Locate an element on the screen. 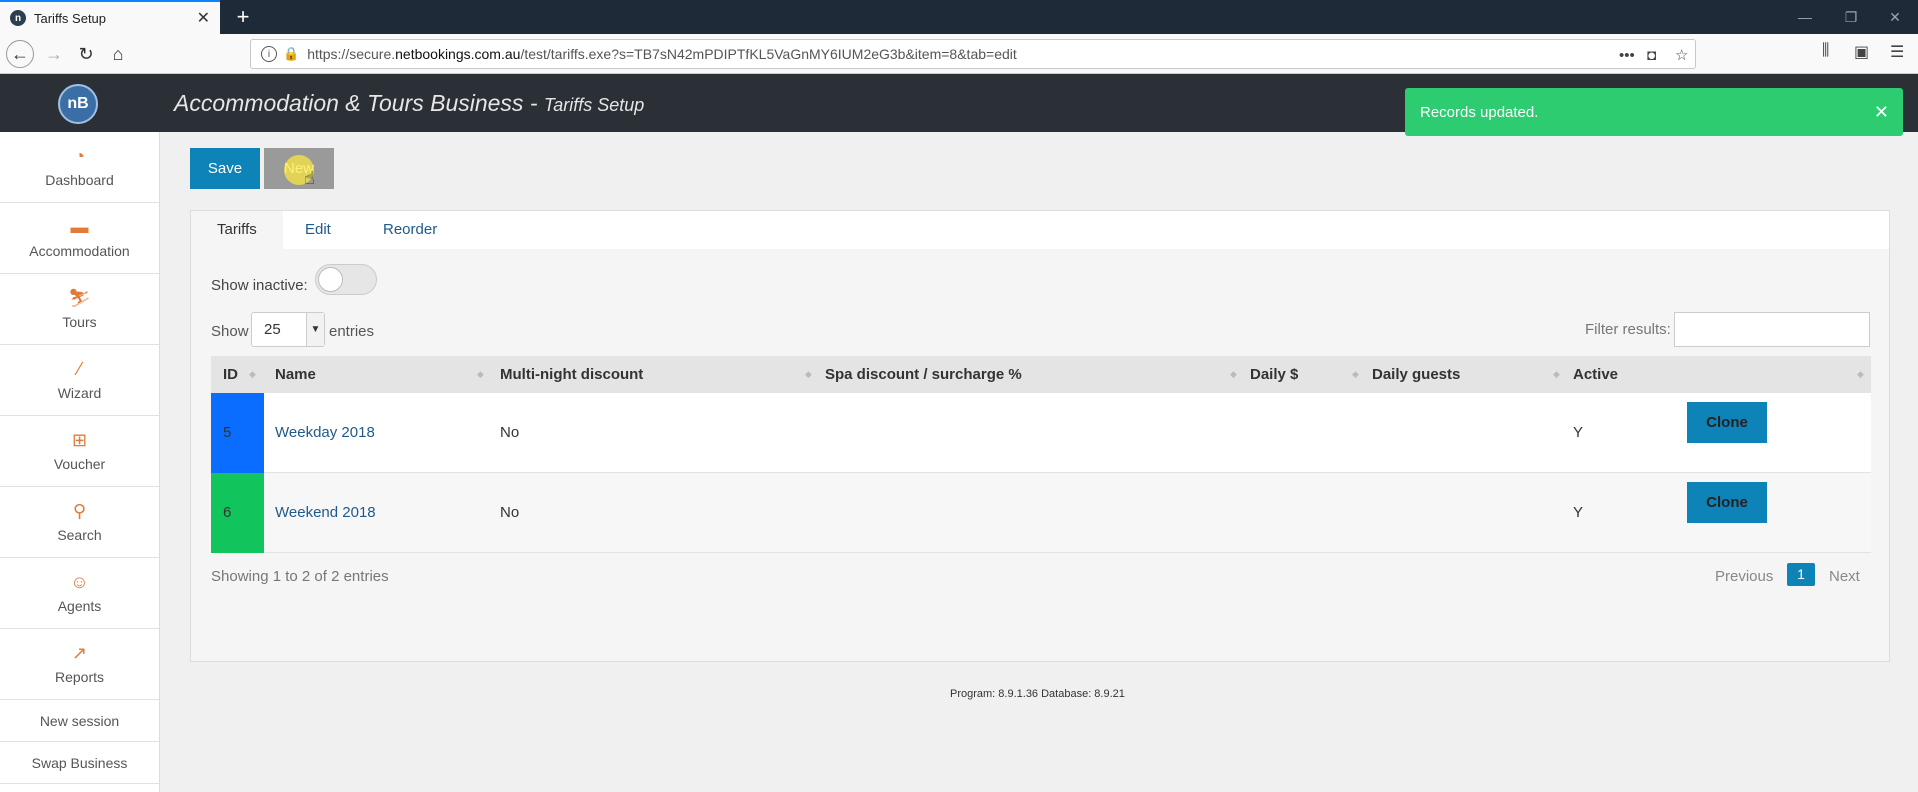  sidebar-item-accommodation: ▬ Accommodation is located at coordinates (79, 238).